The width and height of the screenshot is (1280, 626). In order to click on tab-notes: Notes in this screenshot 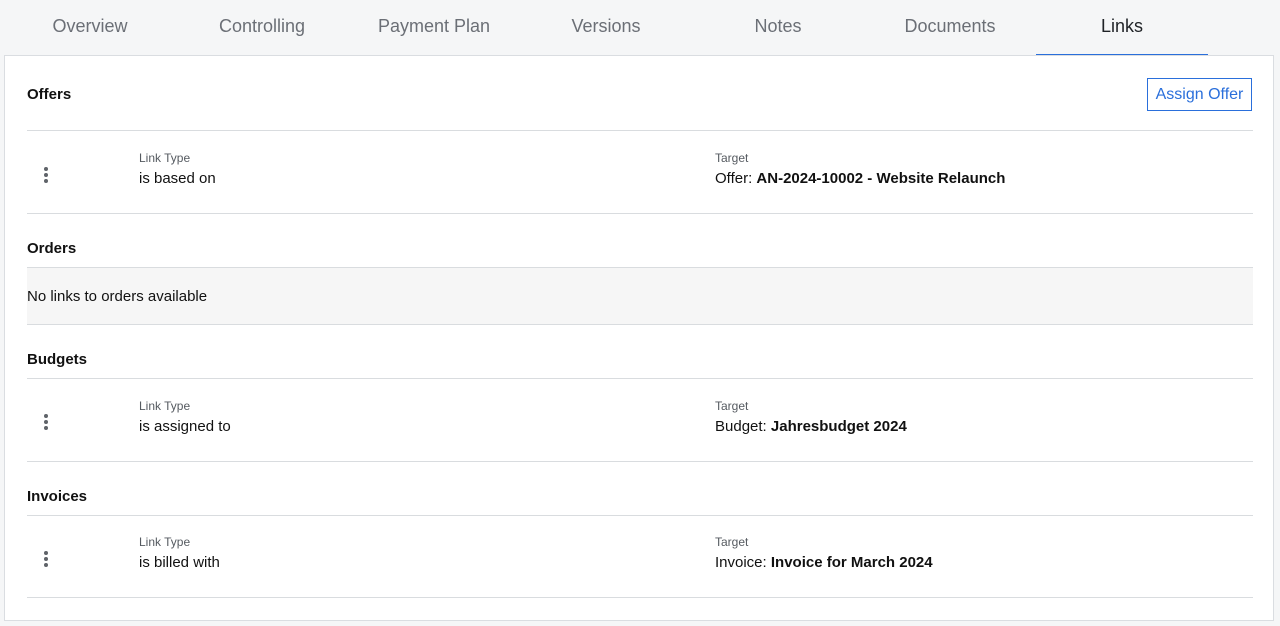, I will do `click(778, 28)`.